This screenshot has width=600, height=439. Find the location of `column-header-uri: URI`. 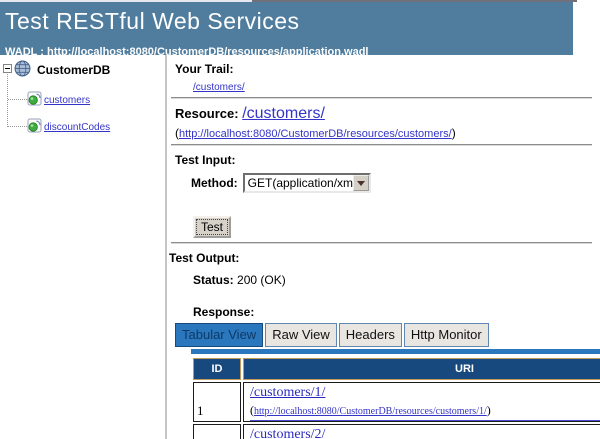

column-header-uri: URI is located at coordinates (421, 369).